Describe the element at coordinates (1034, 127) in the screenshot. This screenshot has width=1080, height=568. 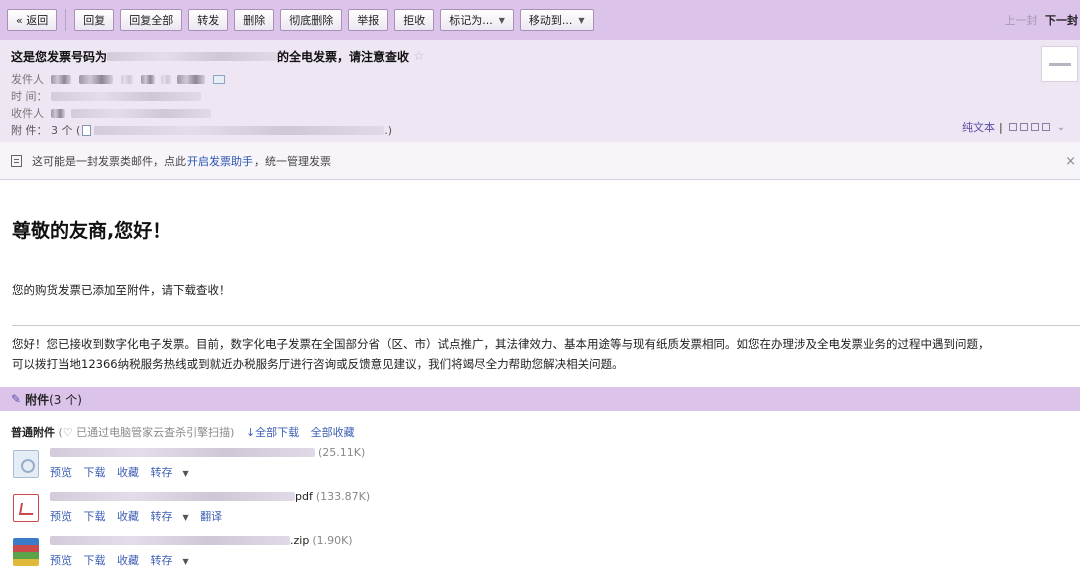
I see `save-icon` at that location.